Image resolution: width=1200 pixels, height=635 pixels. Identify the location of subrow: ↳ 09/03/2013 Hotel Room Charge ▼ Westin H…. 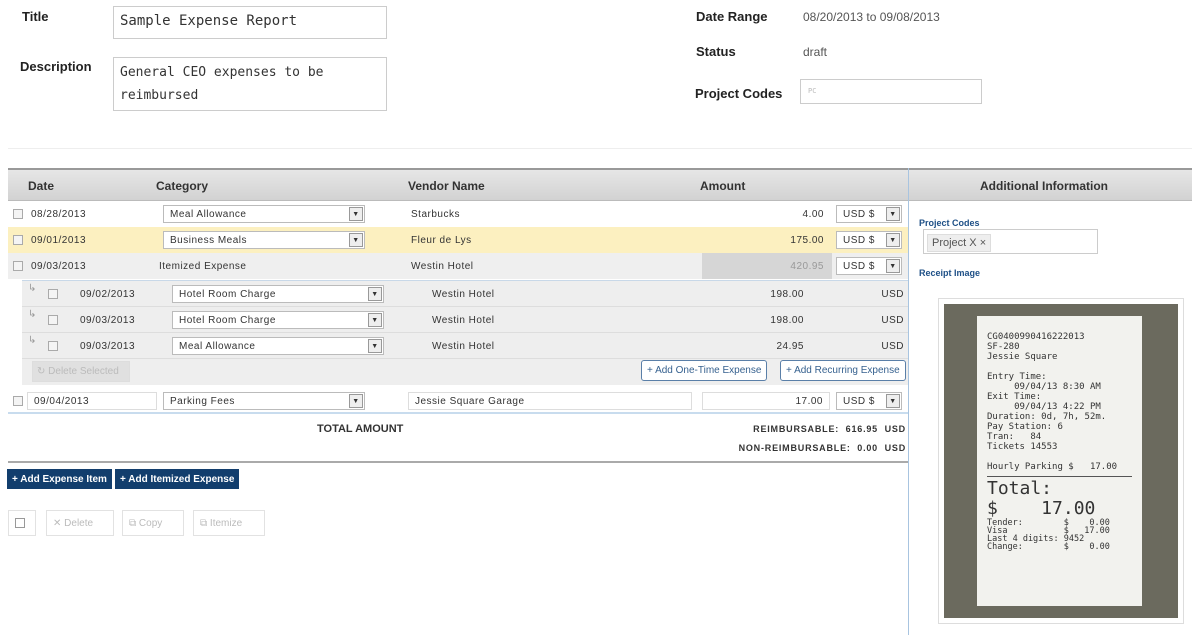
(465, 320).